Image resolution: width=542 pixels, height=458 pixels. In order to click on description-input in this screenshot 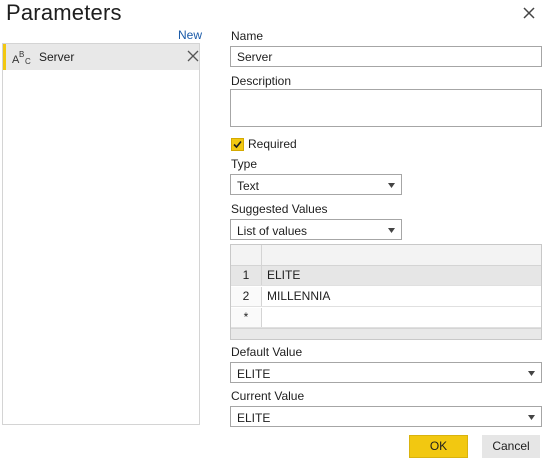, I will do `click(386, 108)`.